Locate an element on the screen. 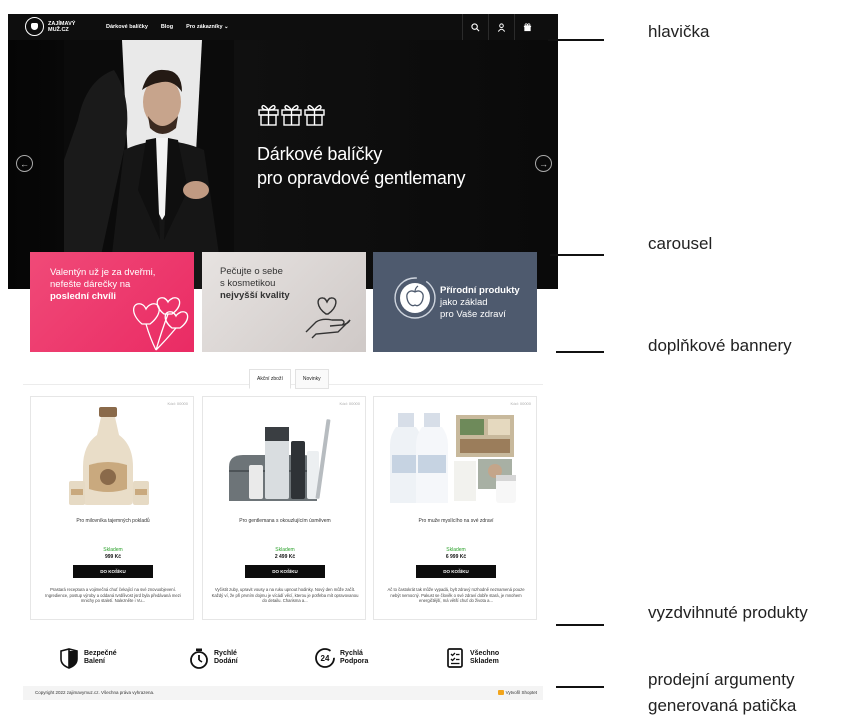 Image resolution: width=846 pixels, height=717 pixels. product-name: Pro muže myslícího na své zdraví is located at coordinates (456, 521).